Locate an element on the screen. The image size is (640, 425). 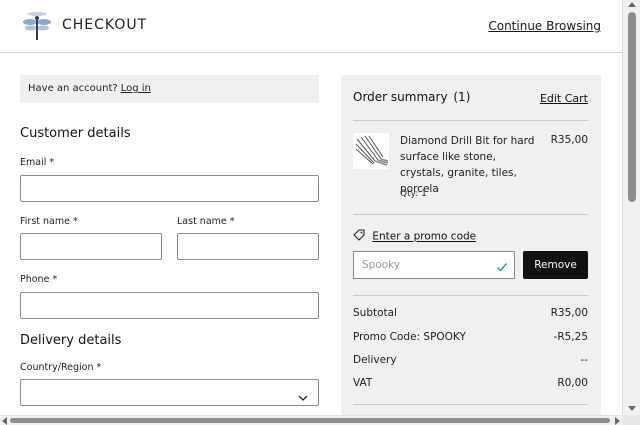
order-summary-title: Order summary (1) is located at coordinates (411, 97).